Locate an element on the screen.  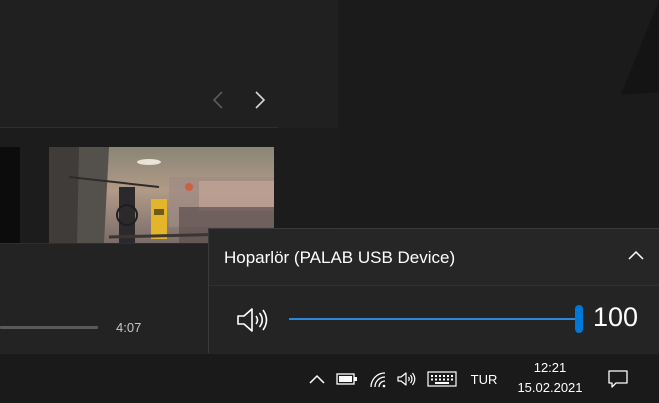
wifi-icon is located at coordinates (378, 380).